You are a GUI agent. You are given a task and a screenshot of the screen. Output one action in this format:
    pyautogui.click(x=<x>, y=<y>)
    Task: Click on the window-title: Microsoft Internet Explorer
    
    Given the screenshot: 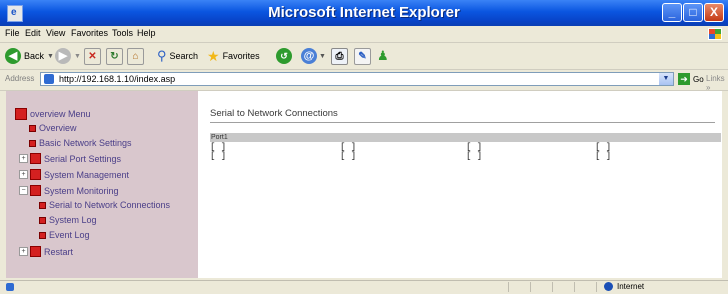 What is the action you would take?
    pyautogui.click(x=364, y=12)
    